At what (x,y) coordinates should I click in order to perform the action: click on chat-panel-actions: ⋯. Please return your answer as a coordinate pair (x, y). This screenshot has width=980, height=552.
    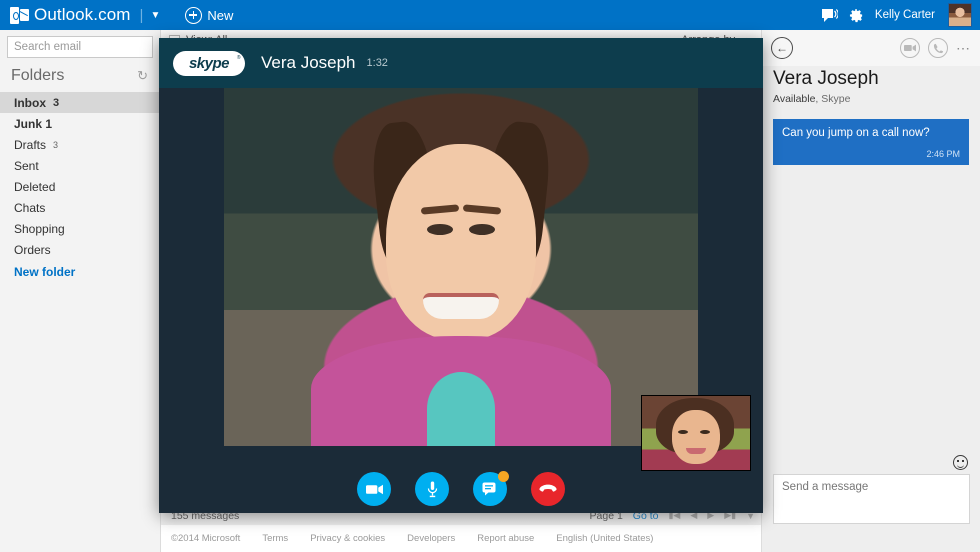
    Looking at the image, I should click on (935, 48).